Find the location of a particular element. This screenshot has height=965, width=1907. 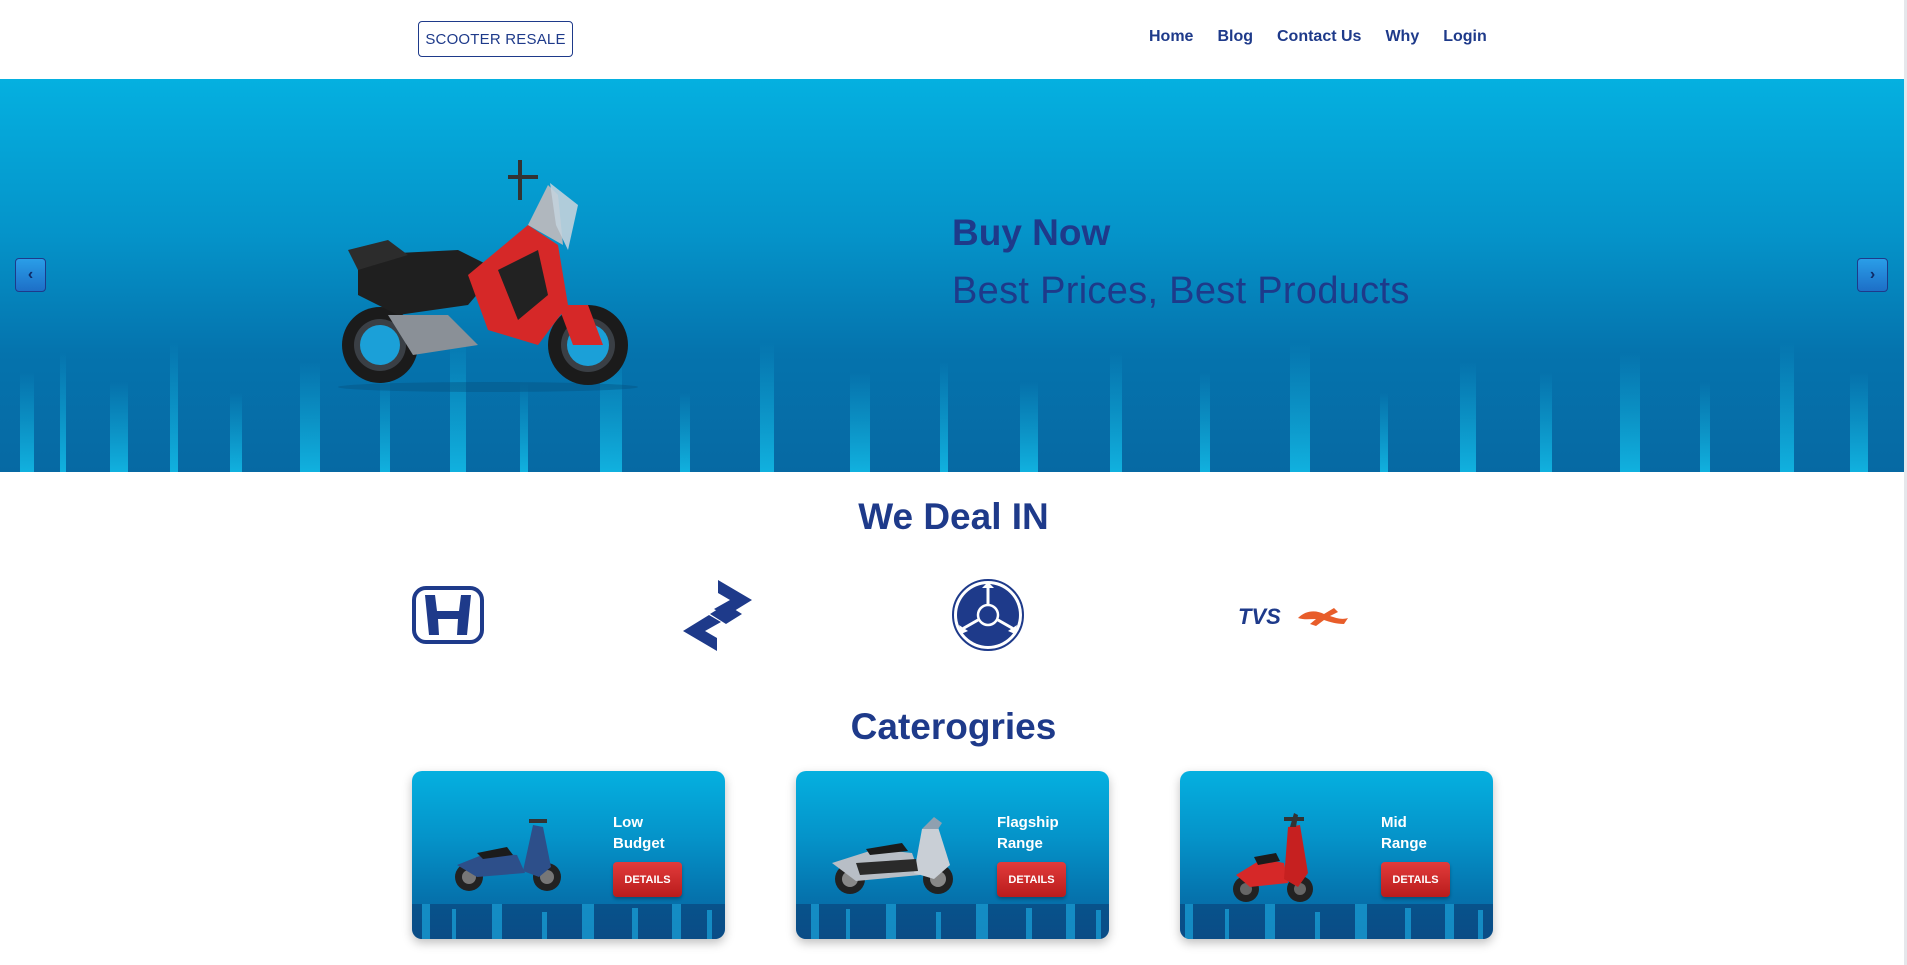

category-card-mid-range: Mid Range DETAILS is located at coordinates (1336, 855).